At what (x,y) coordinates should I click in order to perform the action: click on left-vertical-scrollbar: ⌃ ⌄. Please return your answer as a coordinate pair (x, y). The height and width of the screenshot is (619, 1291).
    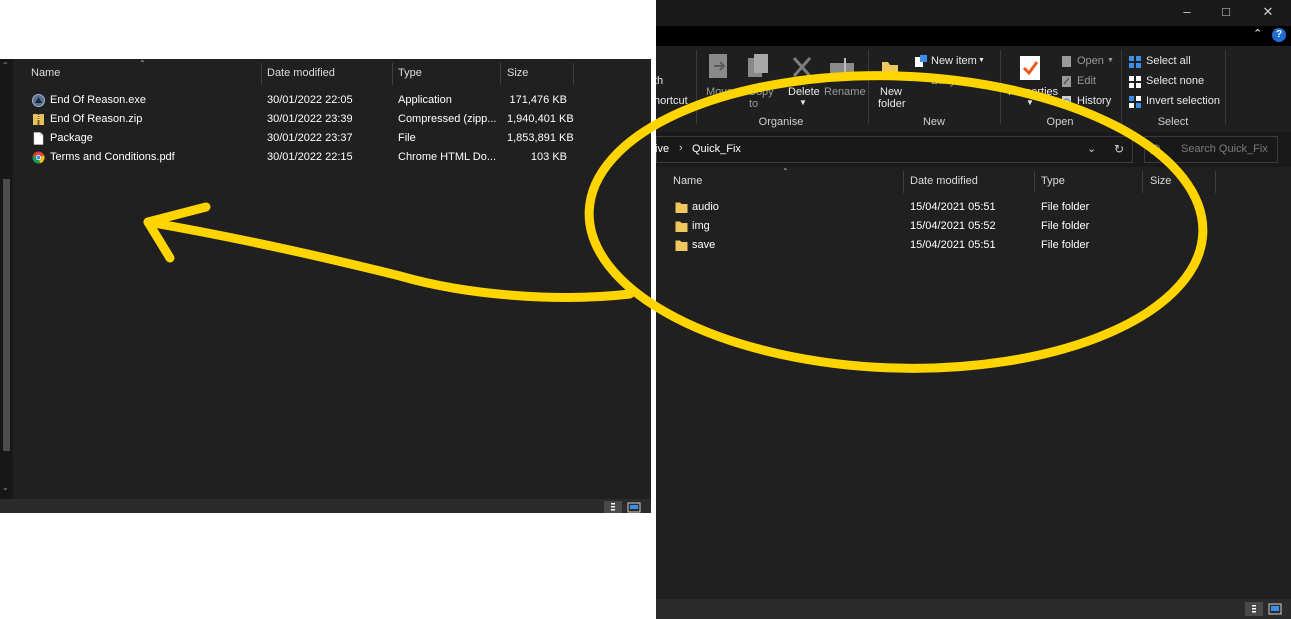
    Looking at the image, I should click on (6, 279).